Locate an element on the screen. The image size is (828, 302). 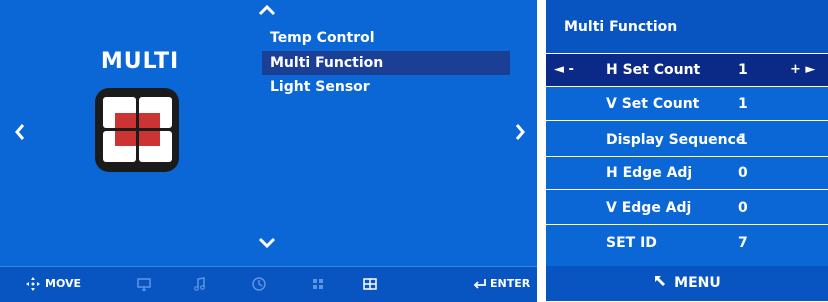
increment-button: + ► is located at coordinates (802, 70).